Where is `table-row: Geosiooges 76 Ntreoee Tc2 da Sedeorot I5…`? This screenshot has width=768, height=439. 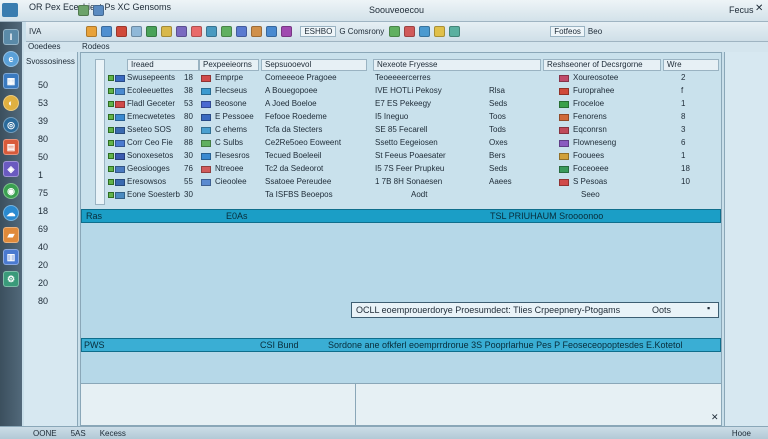
table-row: Geosiooges 76 Ntreoee Tc2 da Sedeorot I5… is located at coordinates (401, 169).